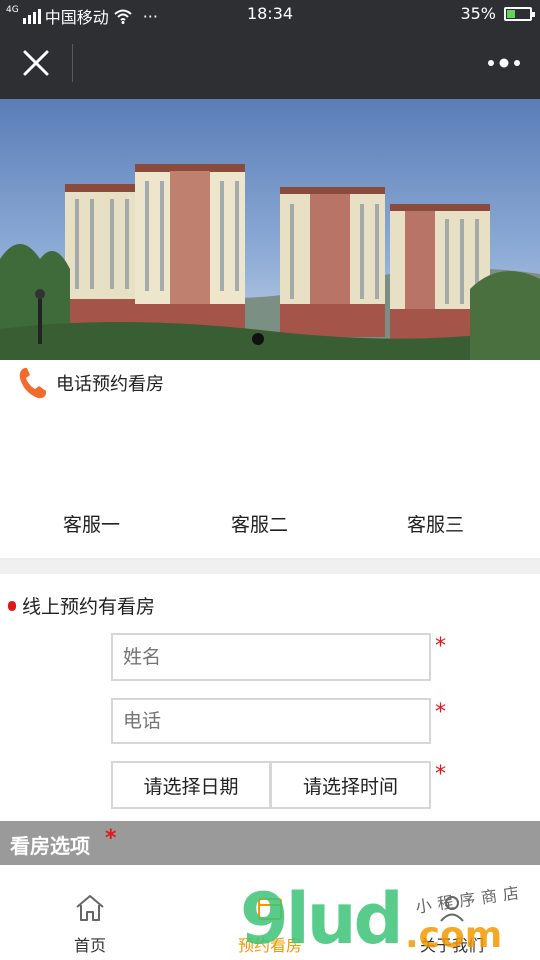 This screenshot has width=540, height=960. I want to click on name-input, so click(271, 657).